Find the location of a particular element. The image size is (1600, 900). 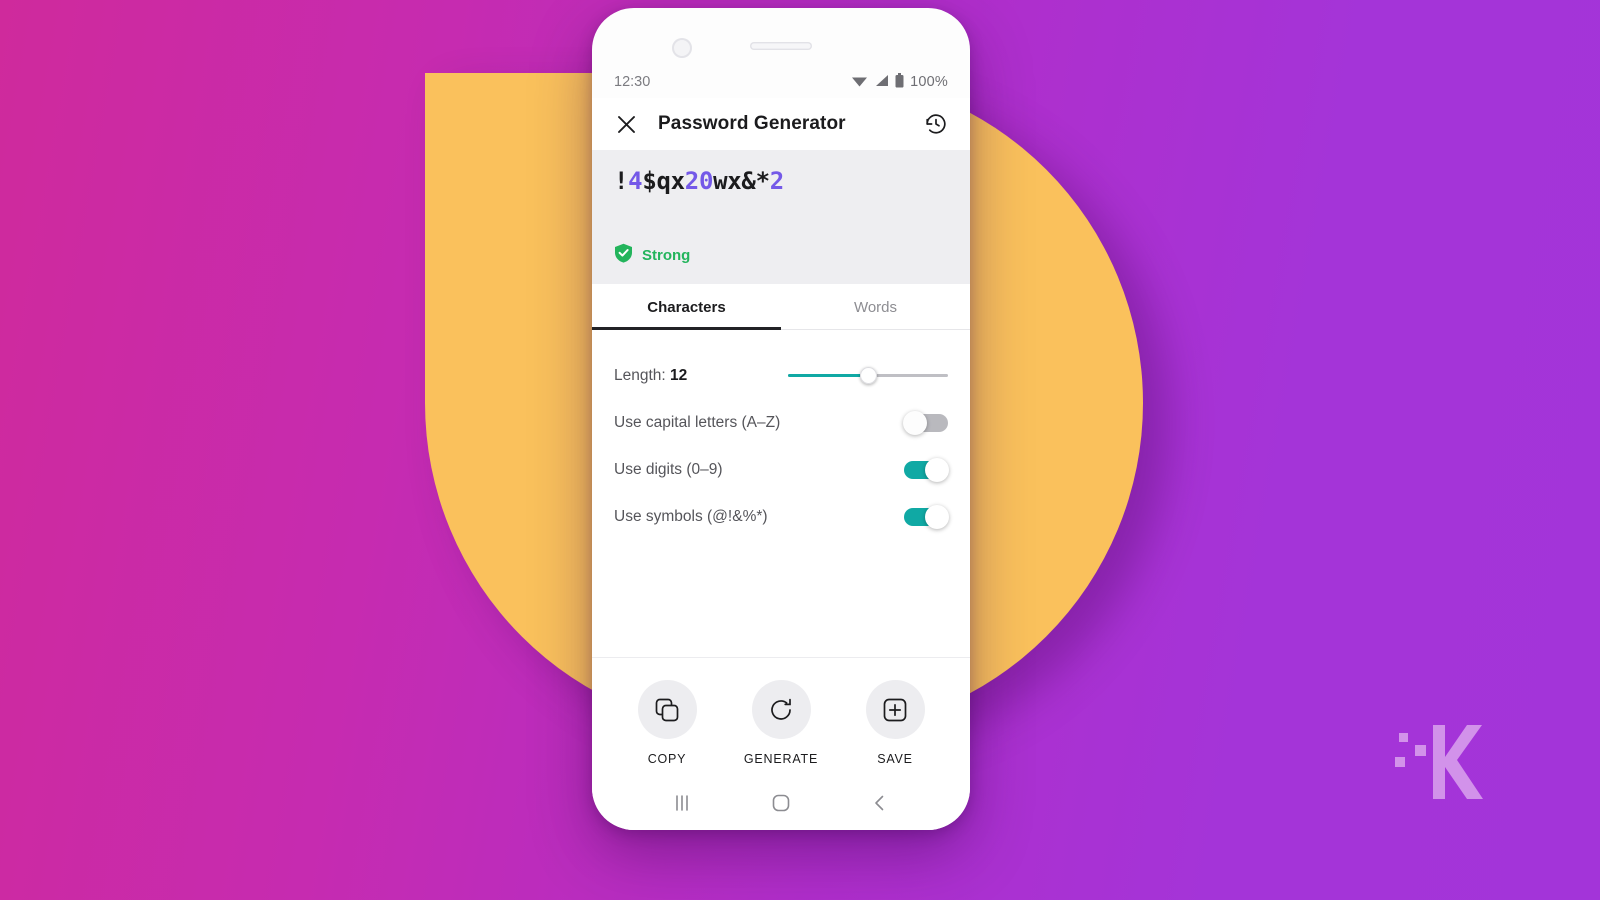

option-row-symbols: Use symbols (@!&%*) is located at coordinates (781, 516).